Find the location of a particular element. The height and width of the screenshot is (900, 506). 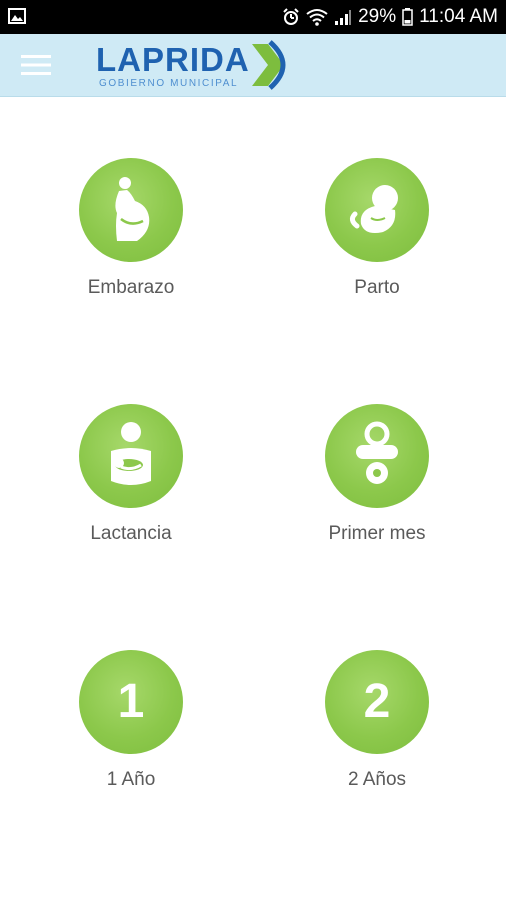

tile-digit: 2 is located at coordinates (377, 701).